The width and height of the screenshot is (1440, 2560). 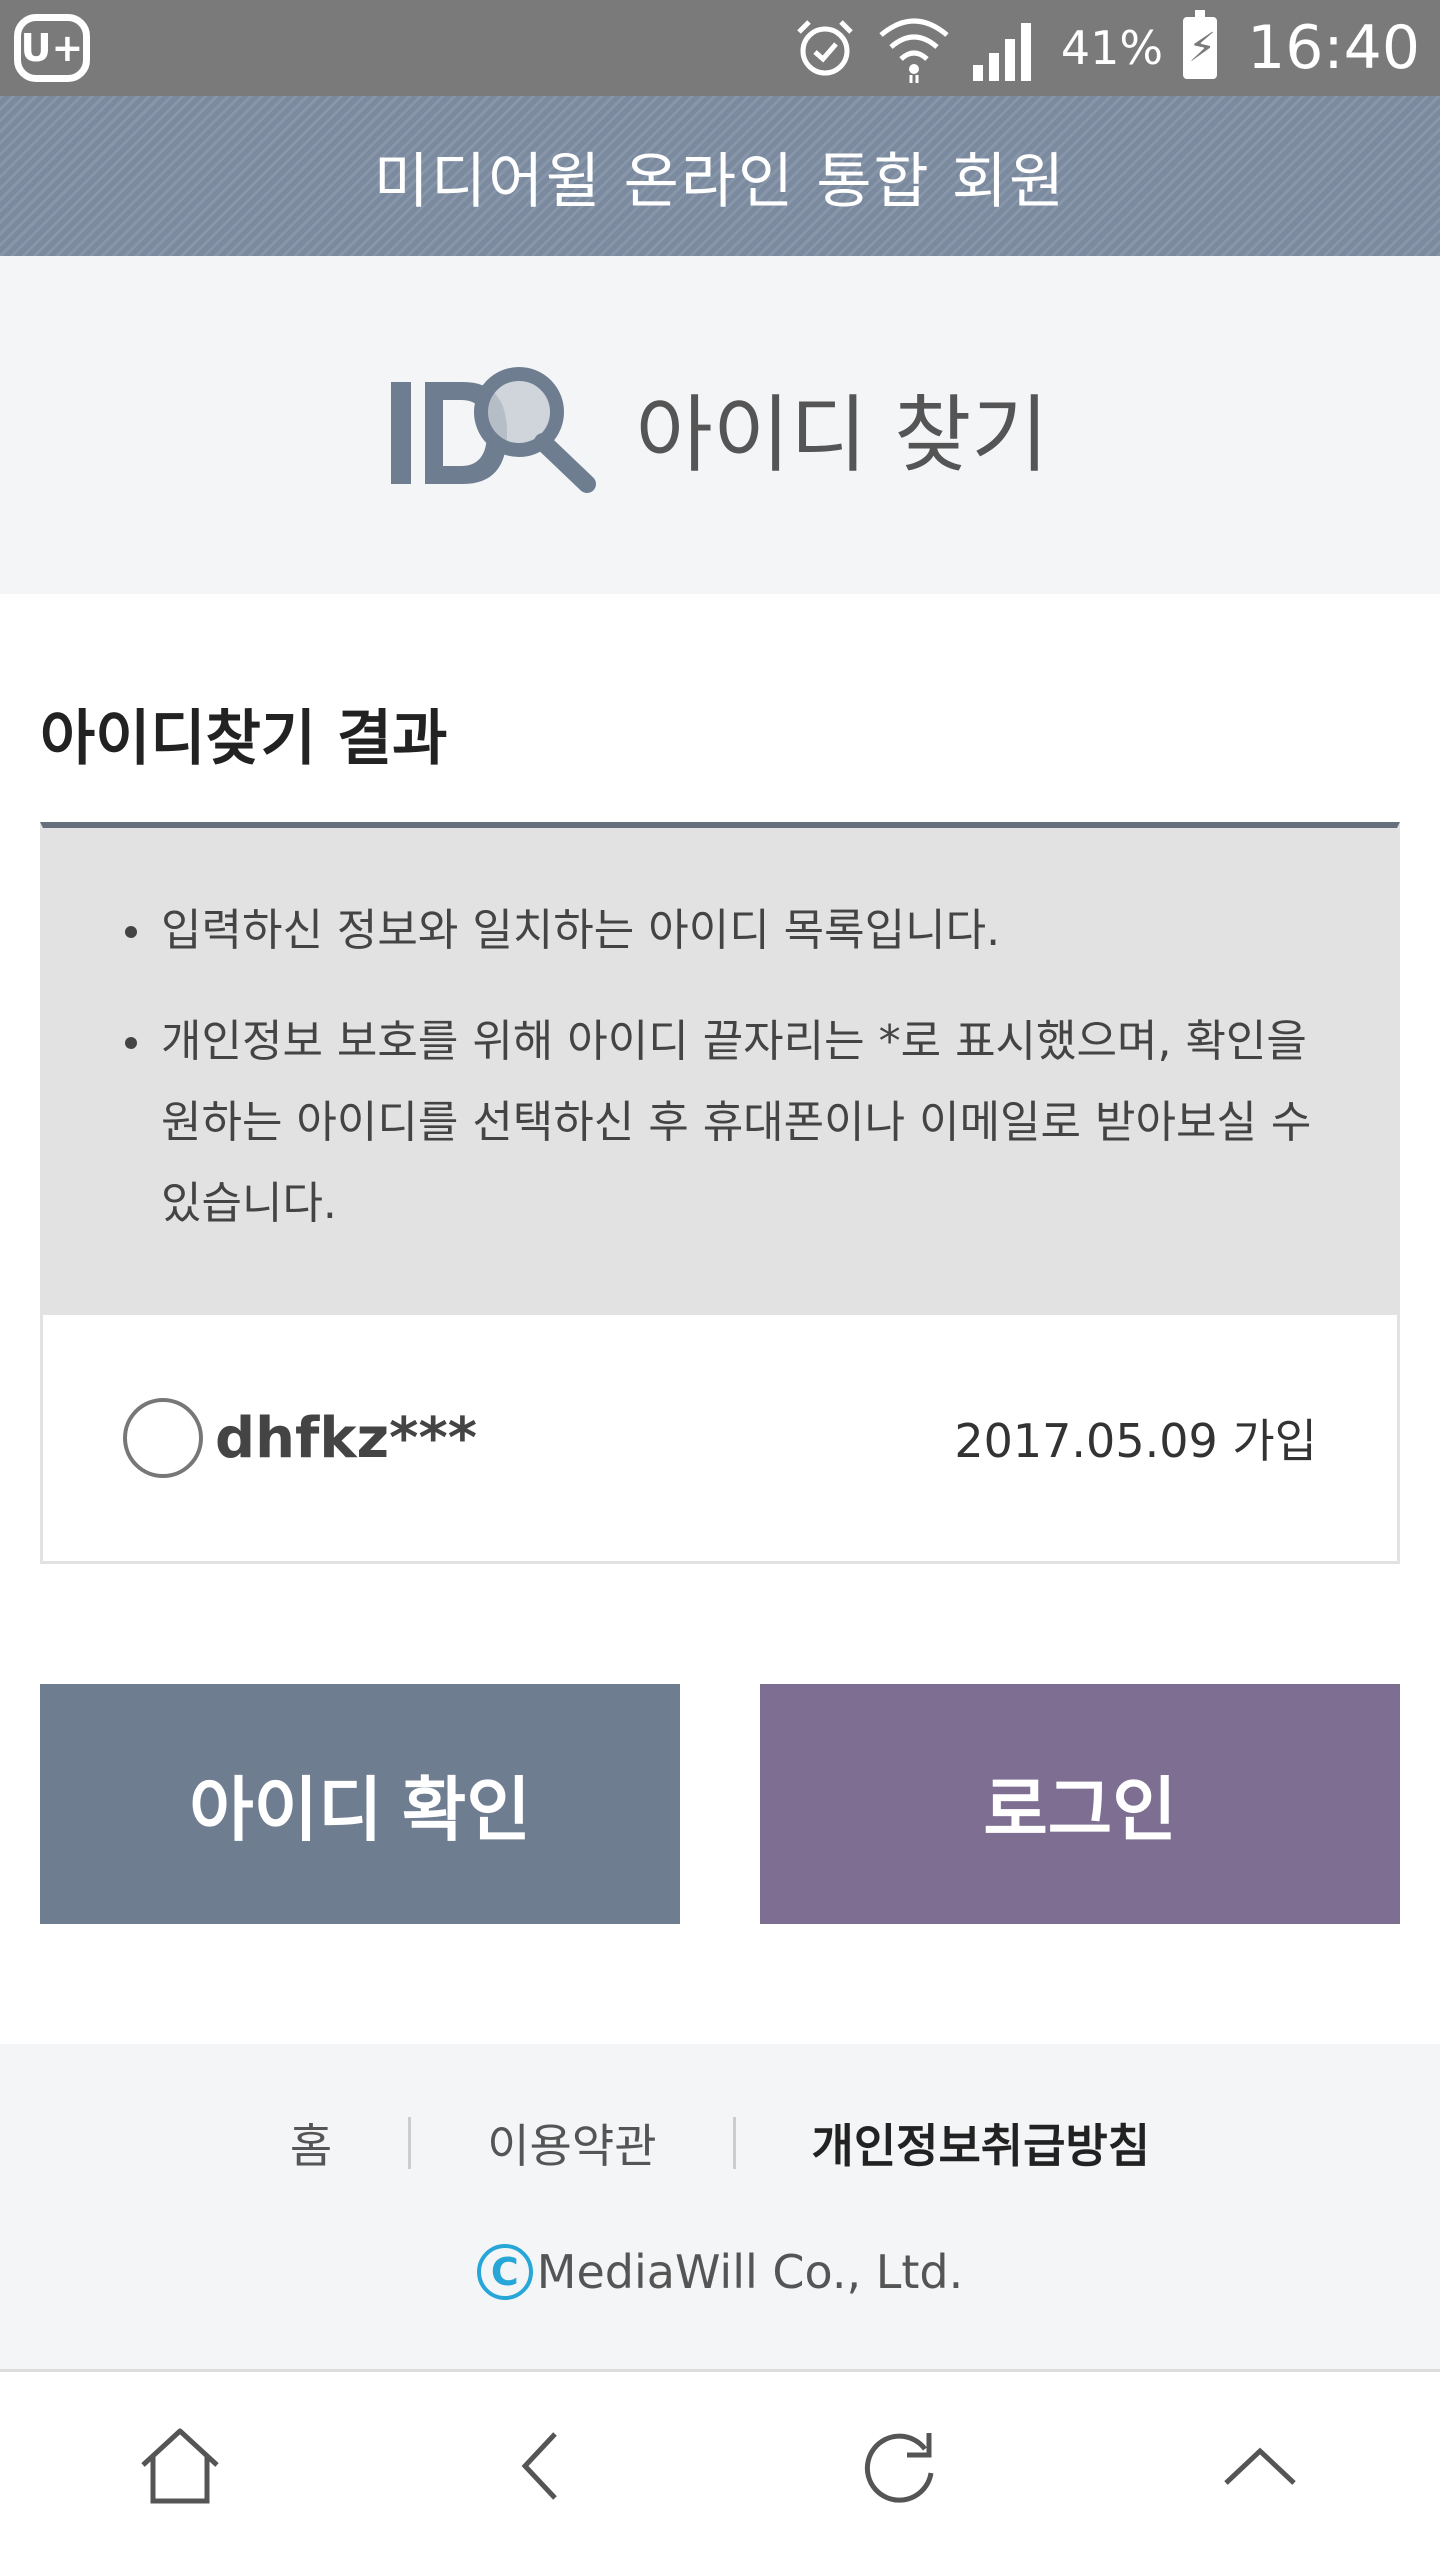 I want to click on status-icons: 41% ⚡ 16:40, so click(x=1106, y=48).